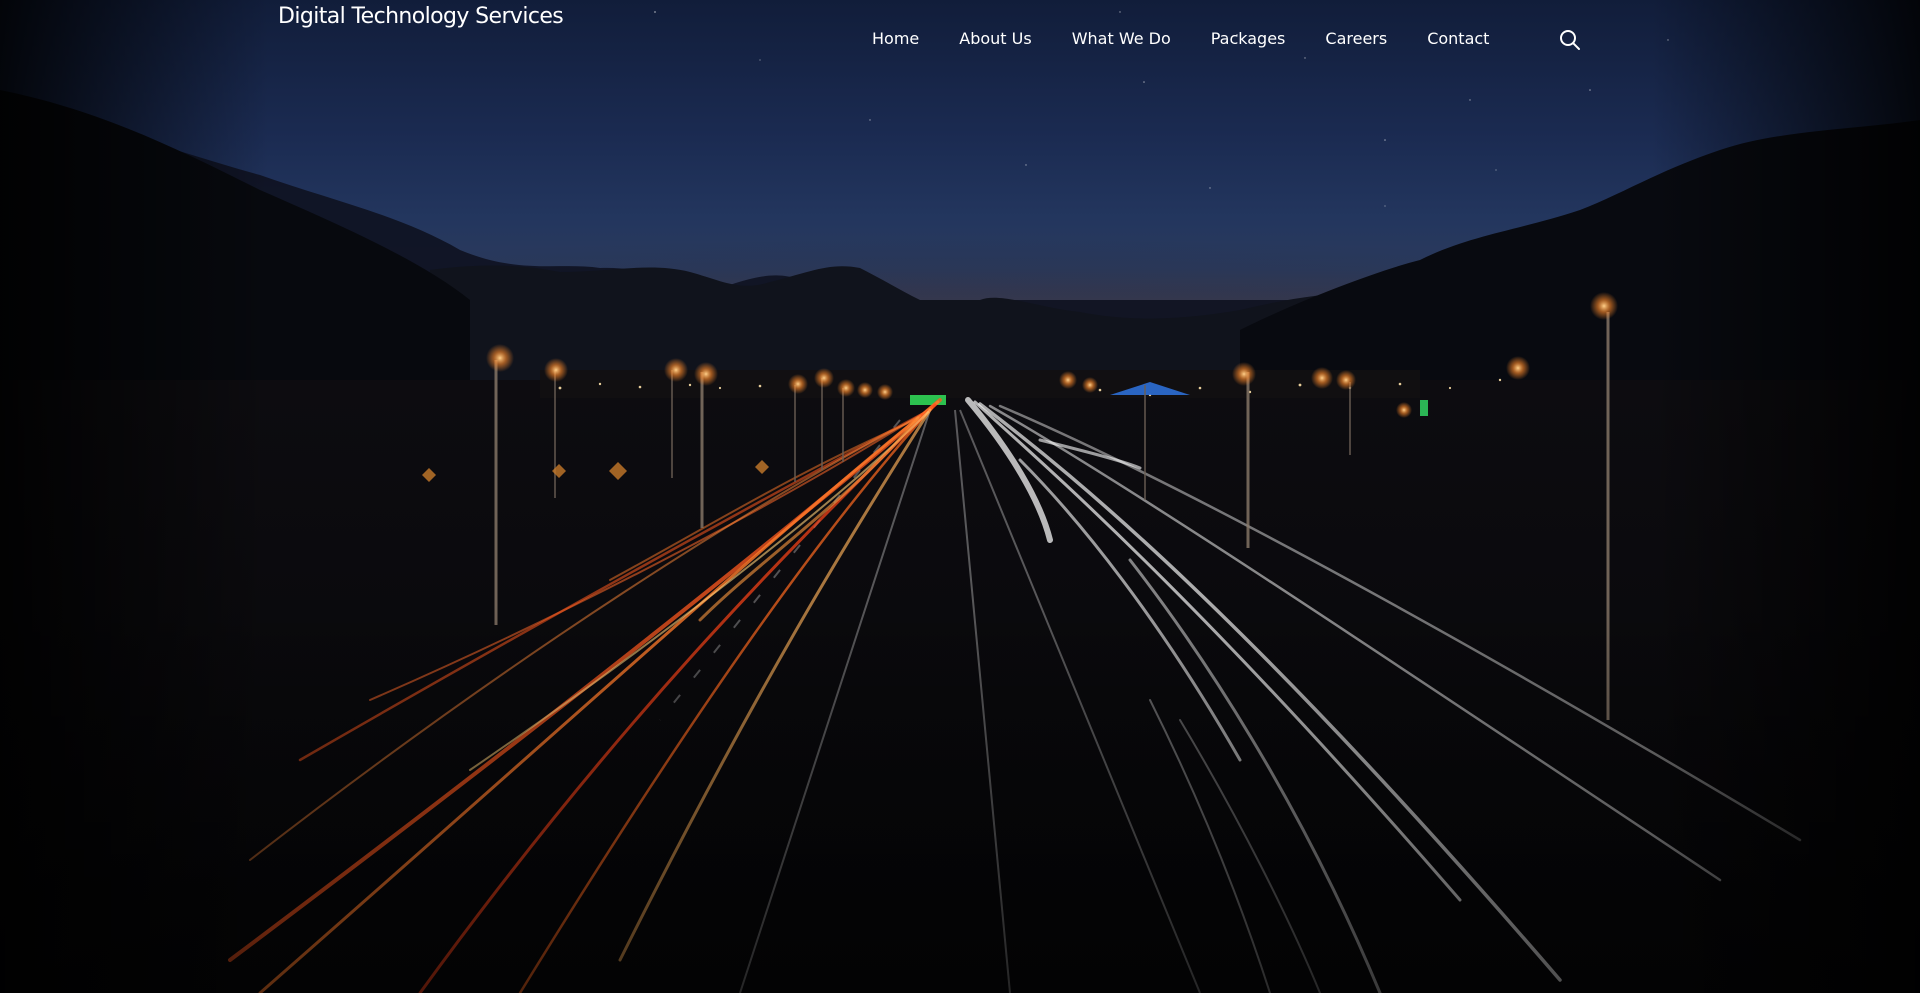  Describe the element at coordinates (421, 16) in the screenshot. I see `site-logo: Digital Technology Services` at that location.